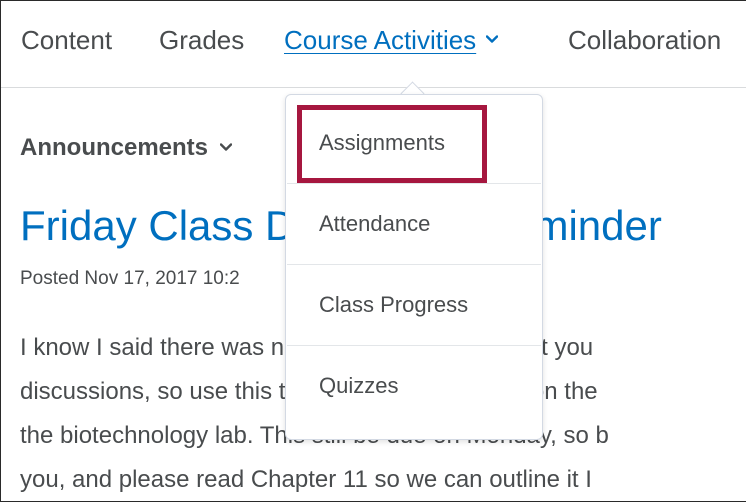 This screenshot has width=747, height=502. I want to click on menu-item-assignments: Assignments, so click(414, 143).